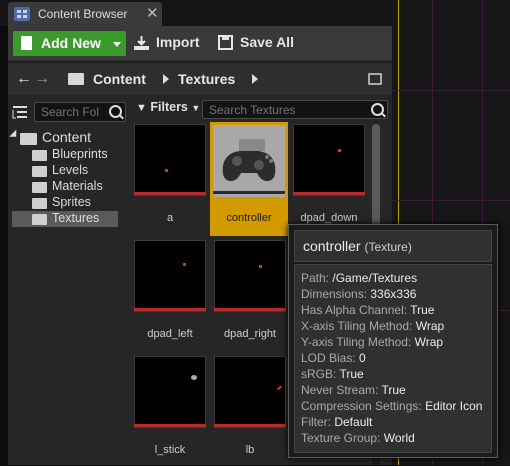 This screenshot has width=510, height=466. Describe the element at coordinates (170, 295) in the screenshot. I see `asset-tile-dpad-left: dpad_left` at that location.